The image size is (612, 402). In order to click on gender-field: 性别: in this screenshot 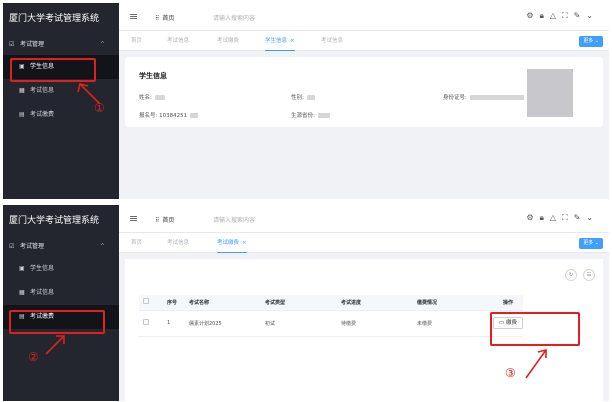, I will do `click(303, 97)`.